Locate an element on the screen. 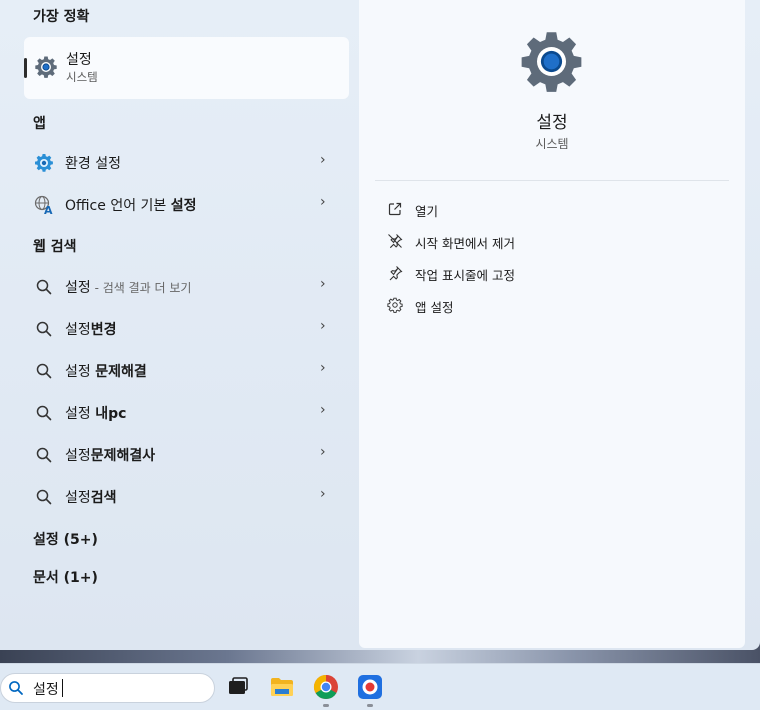  web-search-label: 설정 - 검색 결과 더 보기 is located at coordinates (128, 288).